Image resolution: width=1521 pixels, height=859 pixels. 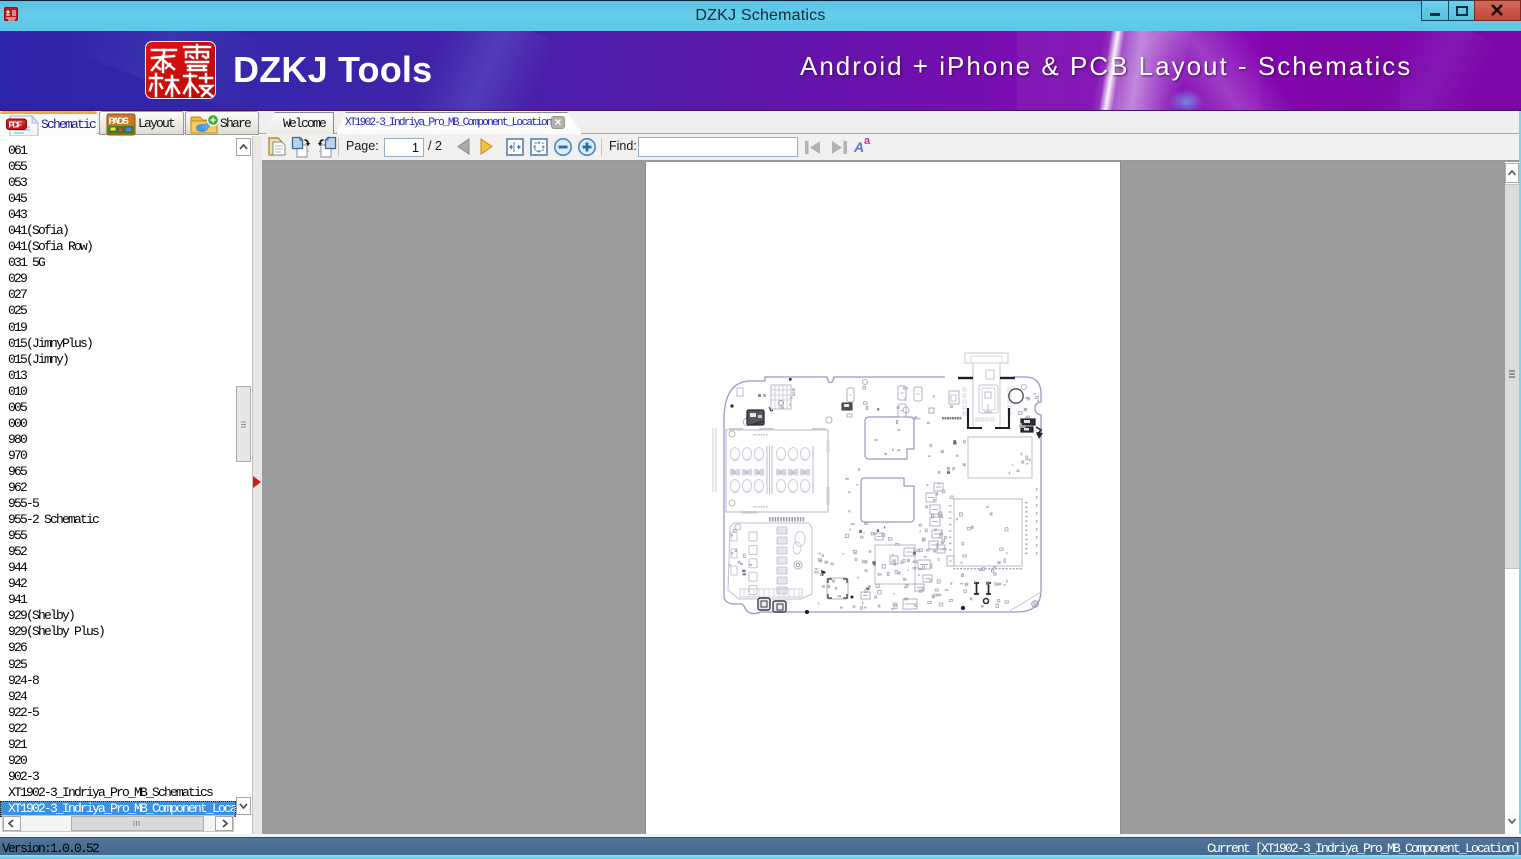 I want to click on svg-text: PADS, so click(x=119, y=121).